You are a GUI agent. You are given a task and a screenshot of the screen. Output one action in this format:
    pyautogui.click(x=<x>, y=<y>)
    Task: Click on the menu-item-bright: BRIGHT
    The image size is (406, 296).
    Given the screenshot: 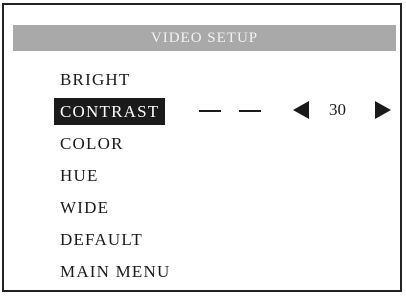 What is the action you would take?
    pyautogui.click(x=115, y=82)
    